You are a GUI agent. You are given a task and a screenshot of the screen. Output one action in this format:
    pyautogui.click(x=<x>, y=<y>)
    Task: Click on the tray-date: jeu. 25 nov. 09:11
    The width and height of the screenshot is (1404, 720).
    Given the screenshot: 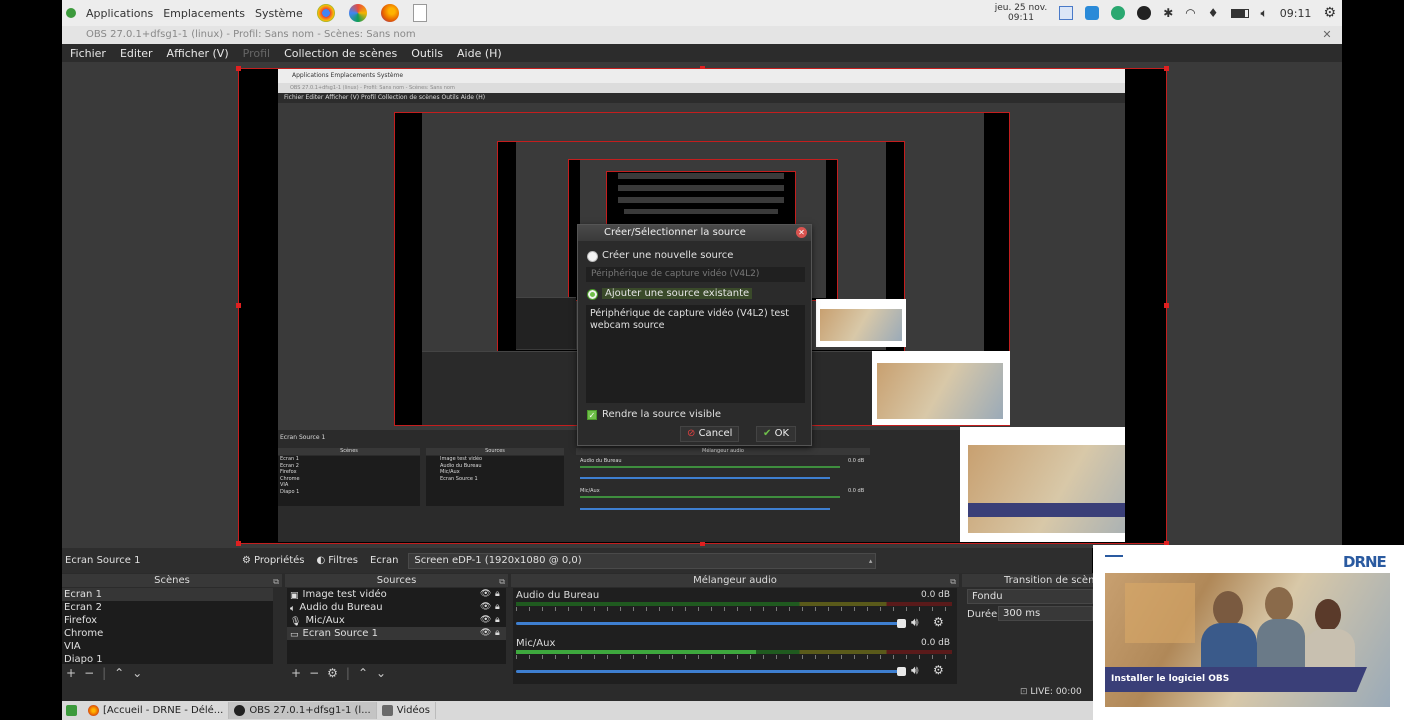 What is the action you would take?
    pyautogui.click(x=1021, y=13)
    